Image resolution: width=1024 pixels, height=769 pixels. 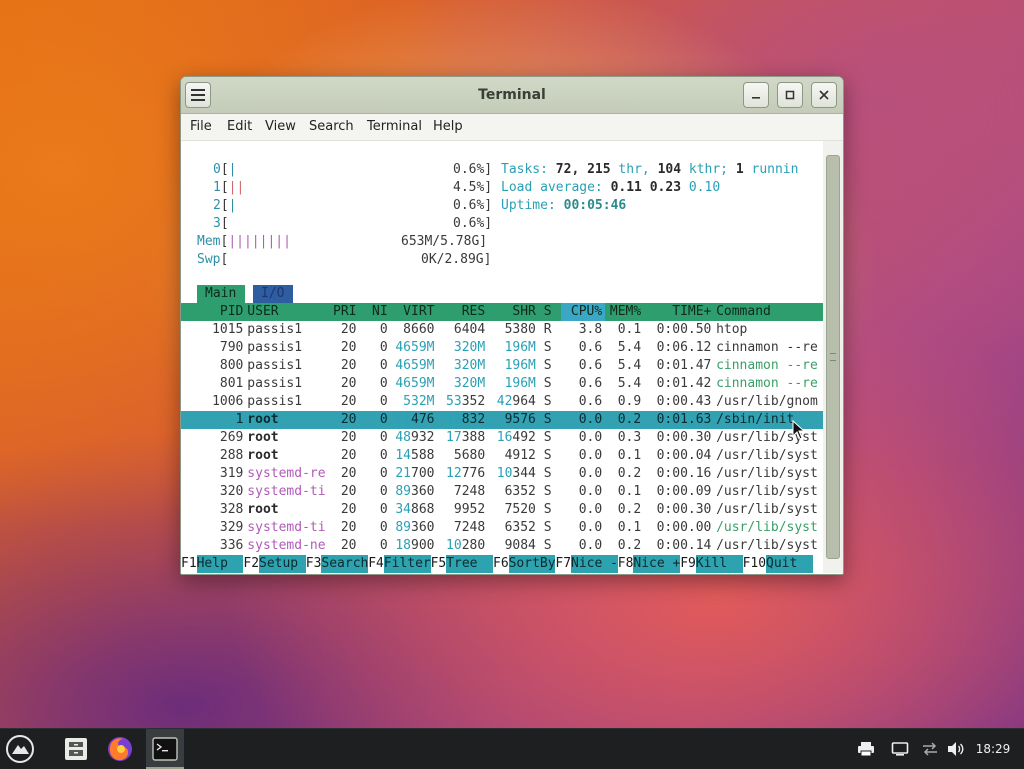 What do you see at coordinates (993, 749) in the screenshot?
I see `clock: 18:29` at bounding box center [993, 749].